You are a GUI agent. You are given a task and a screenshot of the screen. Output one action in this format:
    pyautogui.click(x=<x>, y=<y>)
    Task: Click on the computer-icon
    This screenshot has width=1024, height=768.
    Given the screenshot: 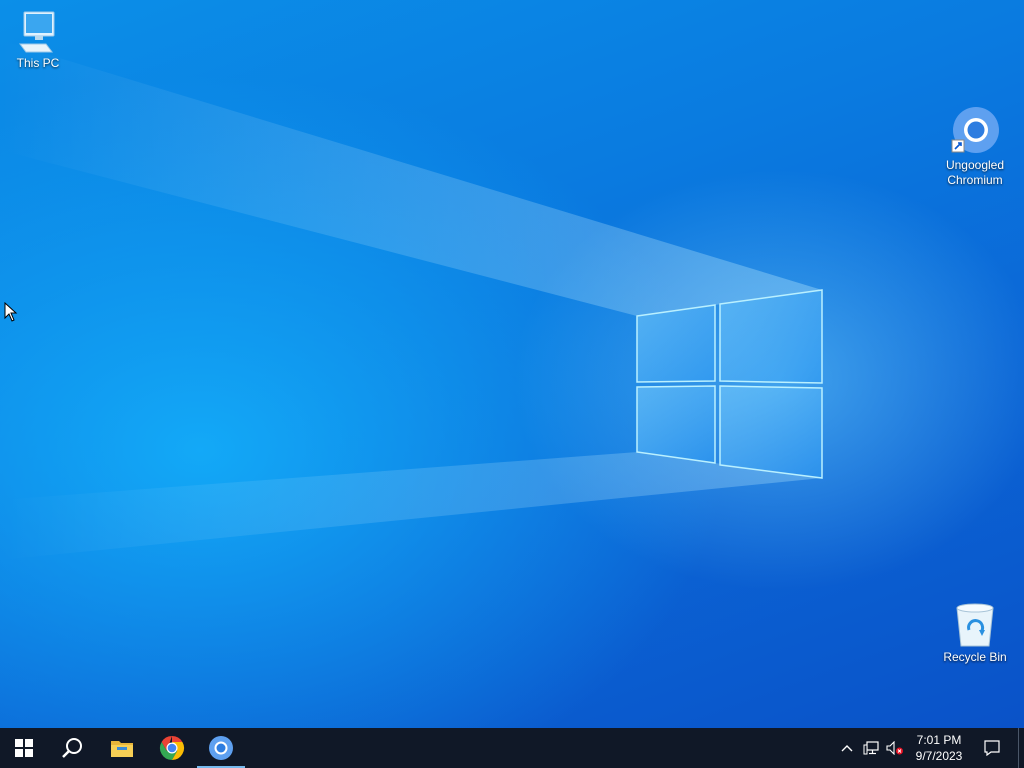 What is the action you would take?
    pyautogui.click(x=37, y=32)
    